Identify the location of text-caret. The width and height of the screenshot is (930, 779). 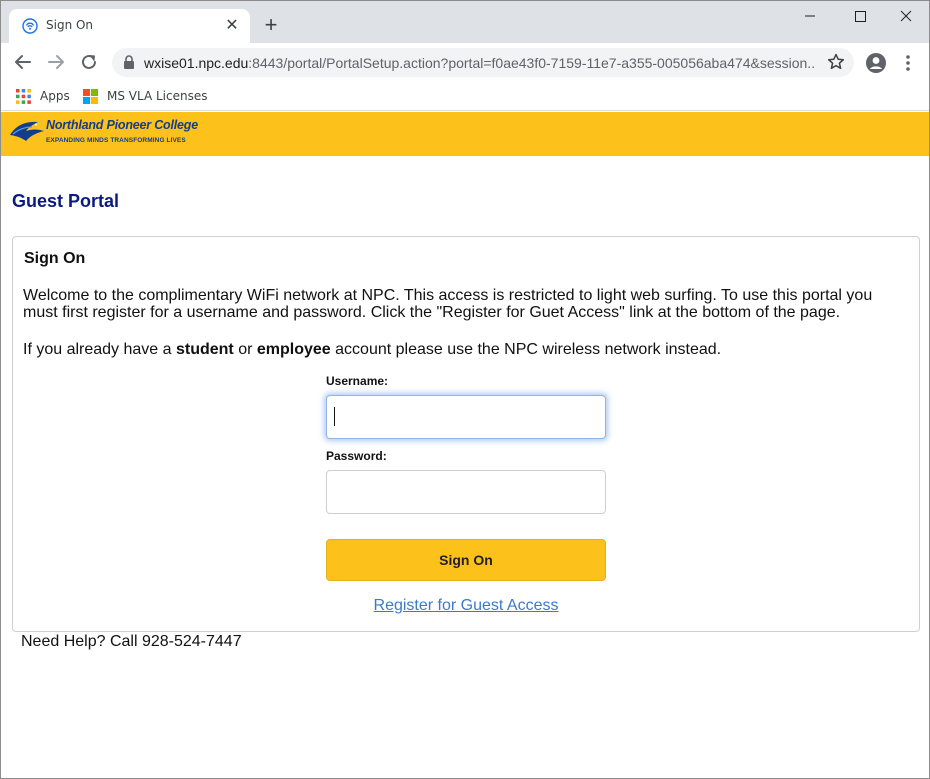
(334, 416).